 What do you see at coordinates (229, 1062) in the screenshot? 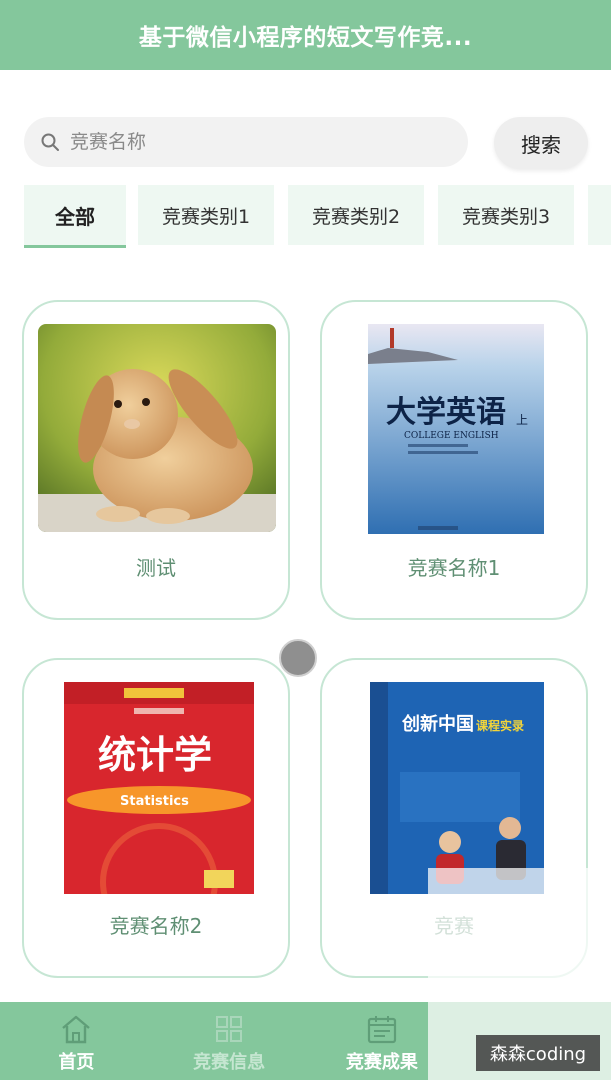
I see `nav-competition-info-label: 竞赛信息` at bounding box center [229, 1062].